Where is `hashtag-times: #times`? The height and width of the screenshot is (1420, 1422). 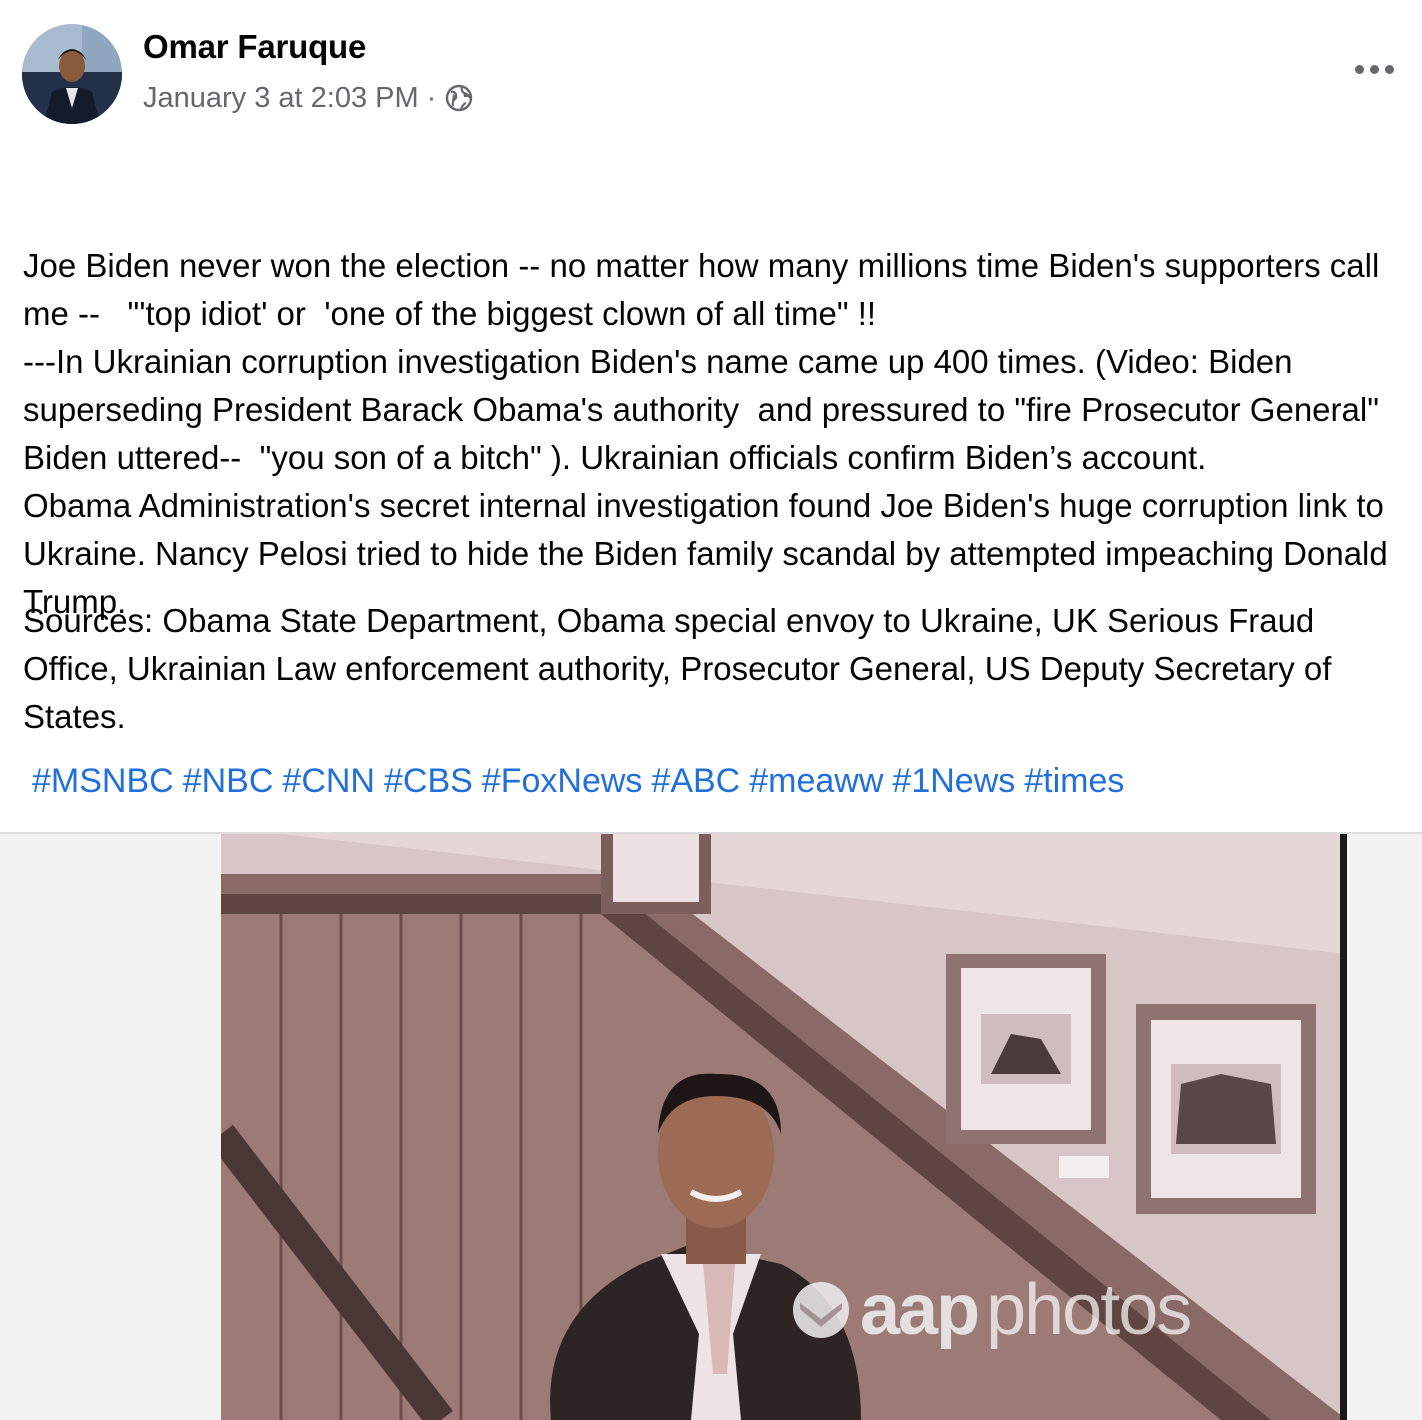 hashtag-times: #times is located at coordinates (1074, 781).